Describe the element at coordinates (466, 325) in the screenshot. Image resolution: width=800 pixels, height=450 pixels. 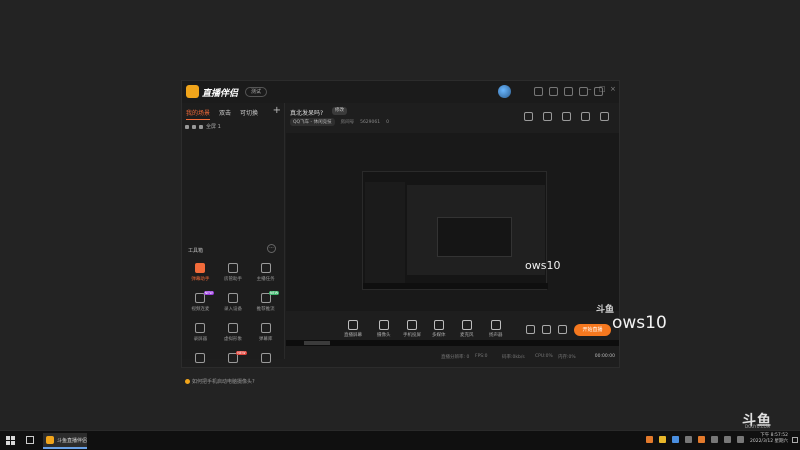
I see `microphone-icon` at that location.